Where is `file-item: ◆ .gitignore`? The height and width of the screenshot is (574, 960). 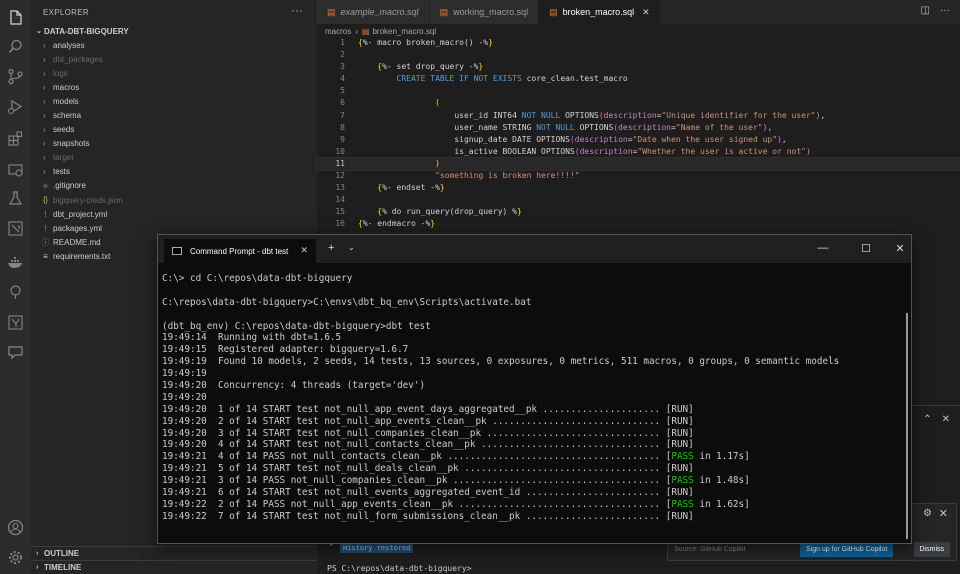
file-item: ◆ .gitignore is located at coordinates (174, 186).